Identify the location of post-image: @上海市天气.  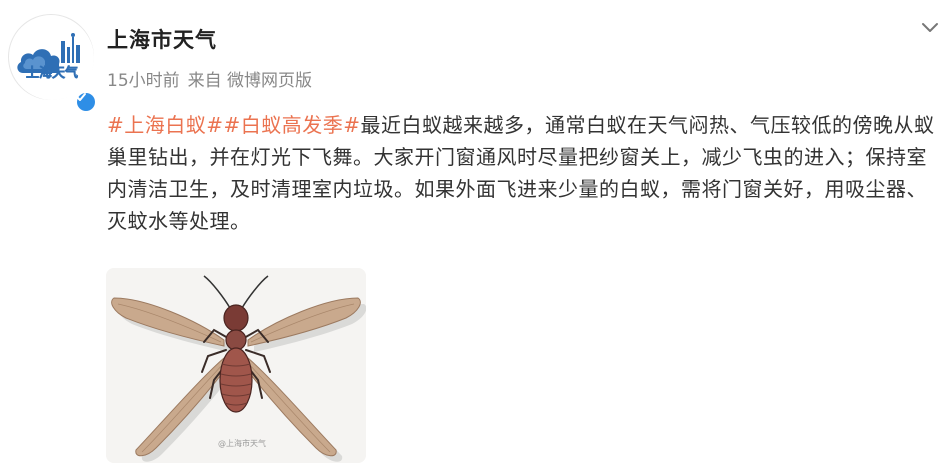
(236, 365).